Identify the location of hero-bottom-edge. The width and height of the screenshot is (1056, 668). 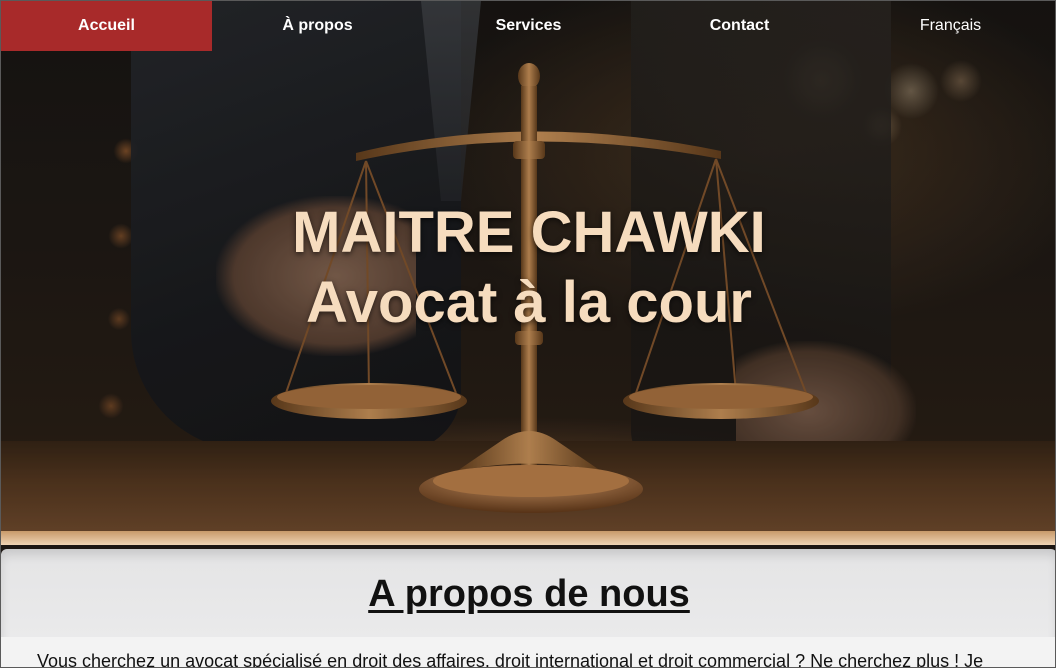
(528, 538).